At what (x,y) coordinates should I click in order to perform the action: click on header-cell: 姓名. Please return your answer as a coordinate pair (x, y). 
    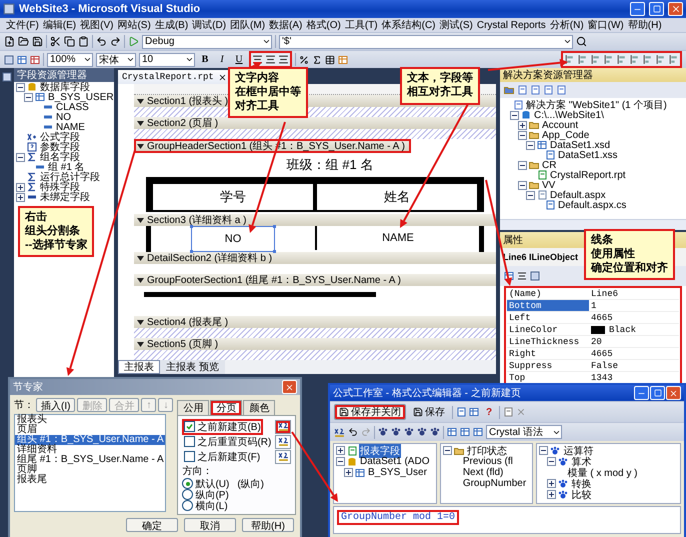
    Looking at the image, I should click on (397, 197).